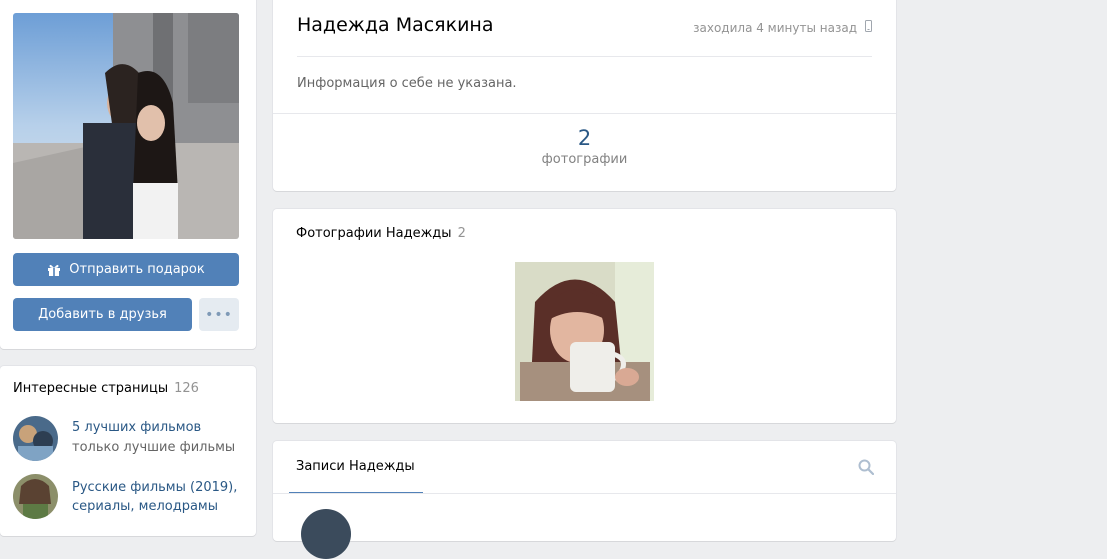  Describe the element at coordinates (91, 388) in the screenshot. I see `interesting-pages-title: Интересные страницы` at that location.